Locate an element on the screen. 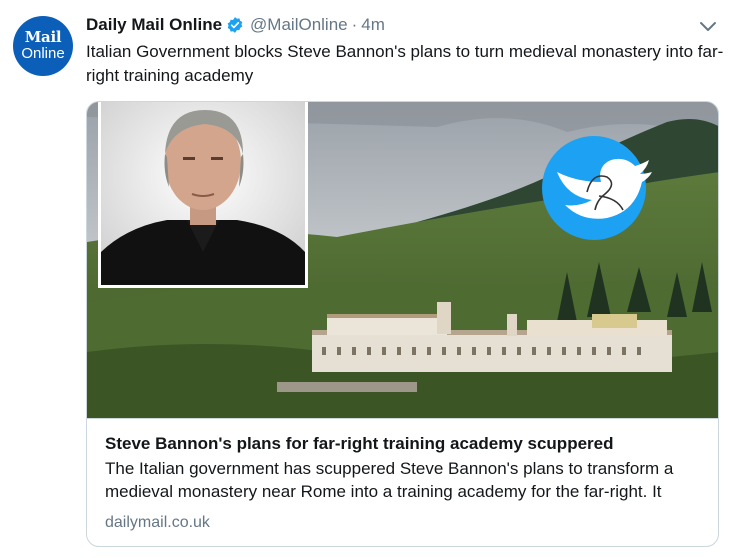 The width and height of the screenshot is (733, 558). avatar-line2: Online is located at coordinates (43, 53).